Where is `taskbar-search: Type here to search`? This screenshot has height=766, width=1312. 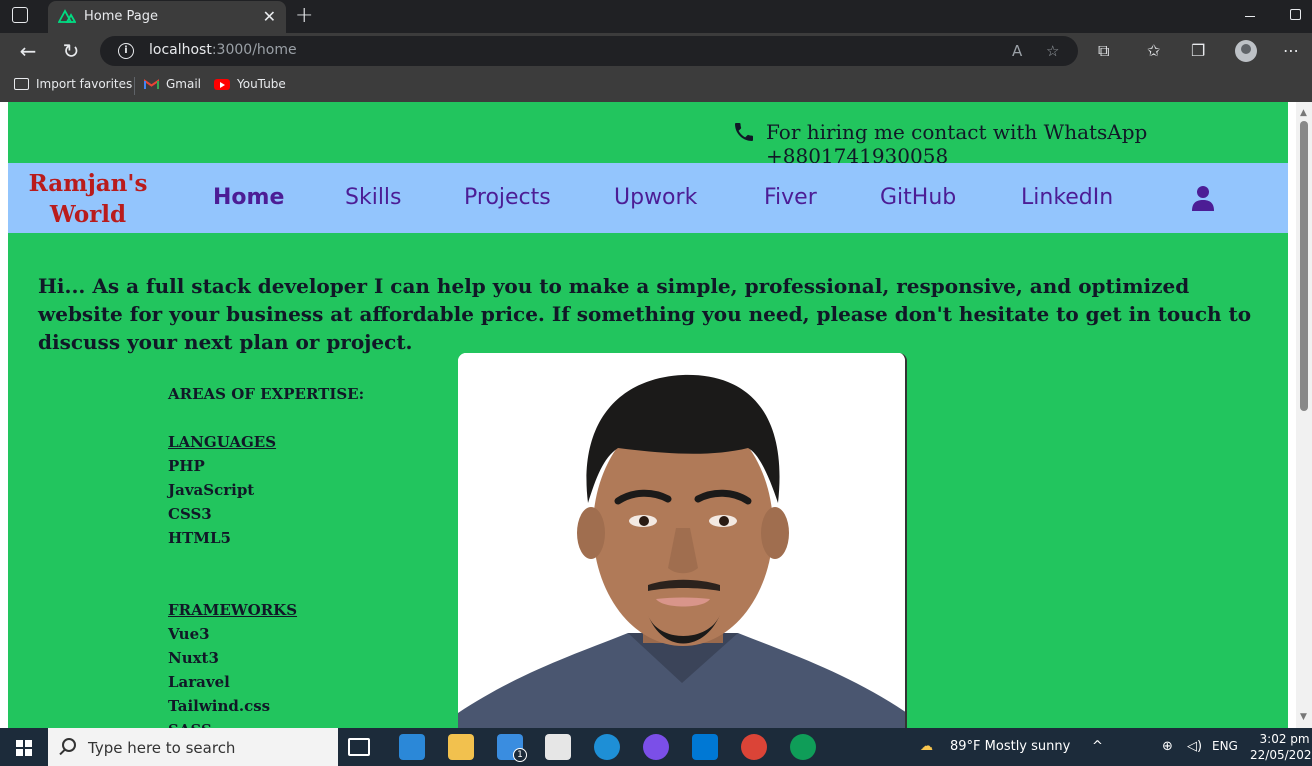
taskbar-search: Type here to search is located at coordinates (193, 747).